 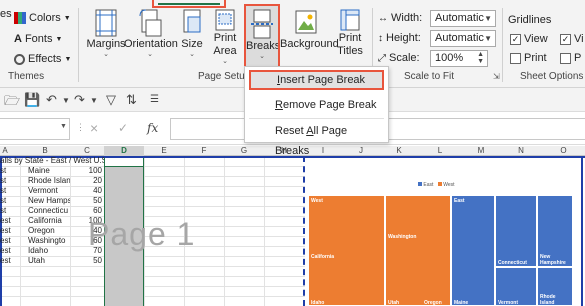 I want to click on state-cell: California, so click(x=49, y=221).